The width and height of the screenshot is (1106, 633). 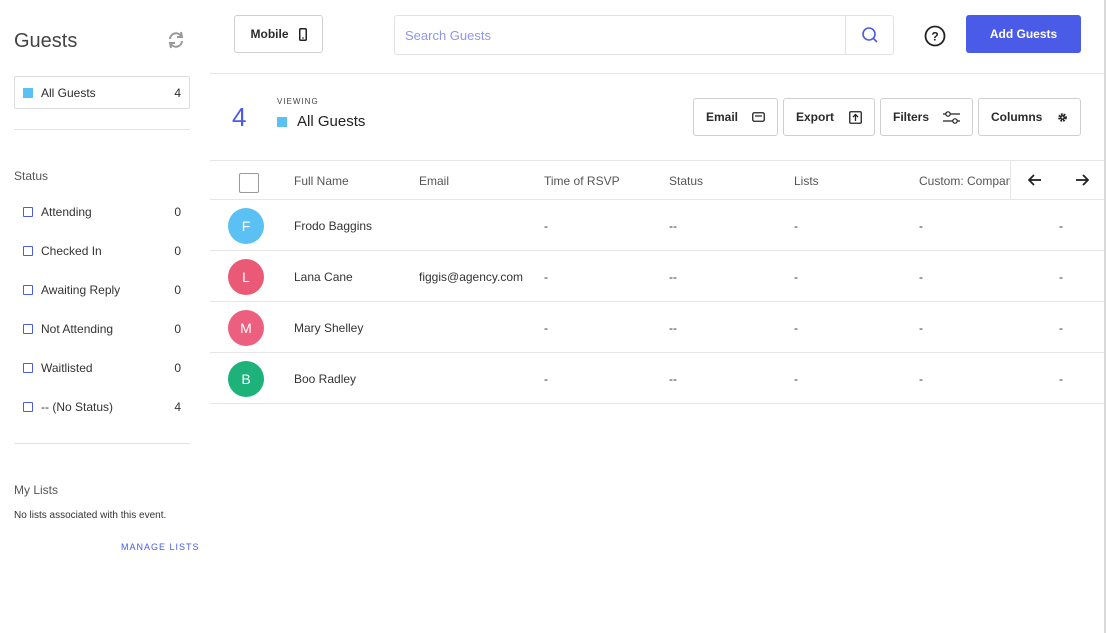 I want to click on columns-button-label: Columns, so click(x=1017, y=117).